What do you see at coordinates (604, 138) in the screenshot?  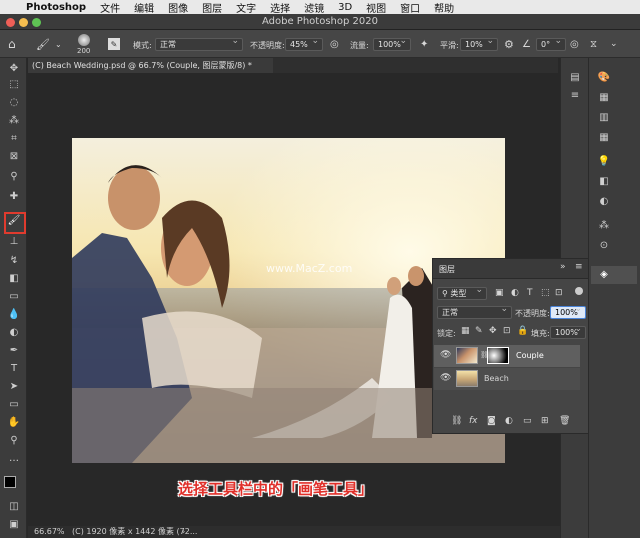 I see `patterns-panel-icon: ▦` at bounding box center [604, 138].